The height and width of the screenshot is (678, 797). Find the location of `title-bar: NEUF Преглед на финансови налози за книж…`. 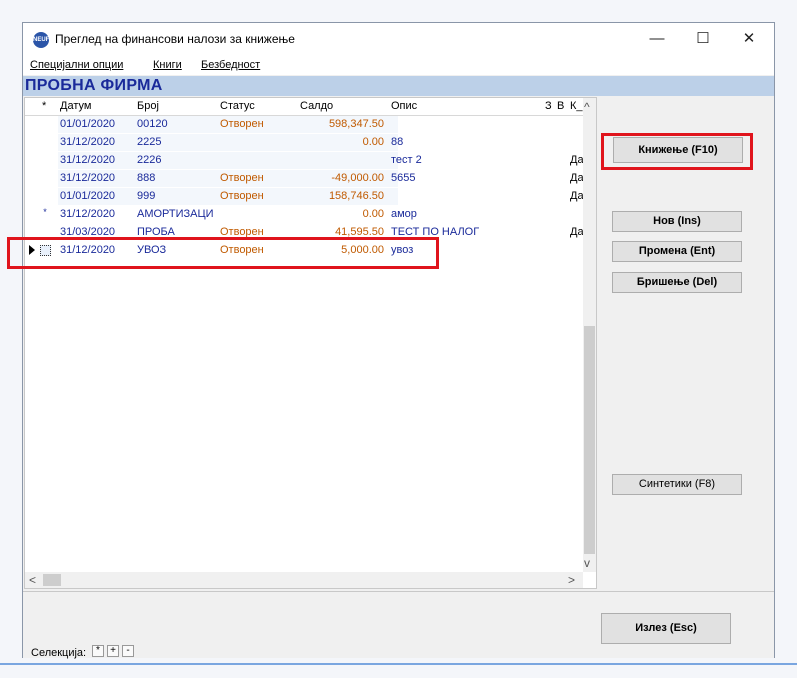

title-bar: NEUF Преглед на финансови налози за книж… is located at coordinates (398, 39).